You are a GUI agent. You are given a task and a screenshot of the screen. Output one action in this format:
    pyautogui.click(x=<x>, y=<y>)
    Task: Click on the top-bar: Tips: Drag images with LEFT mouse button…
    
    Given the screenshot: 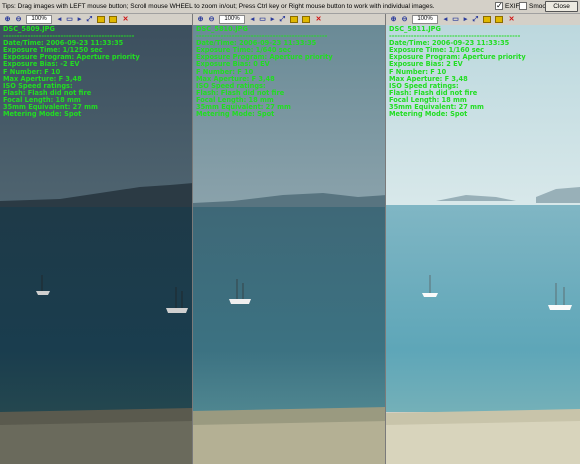 What is the action you would take?
    pyautogui.click(x=290, y=7)
    